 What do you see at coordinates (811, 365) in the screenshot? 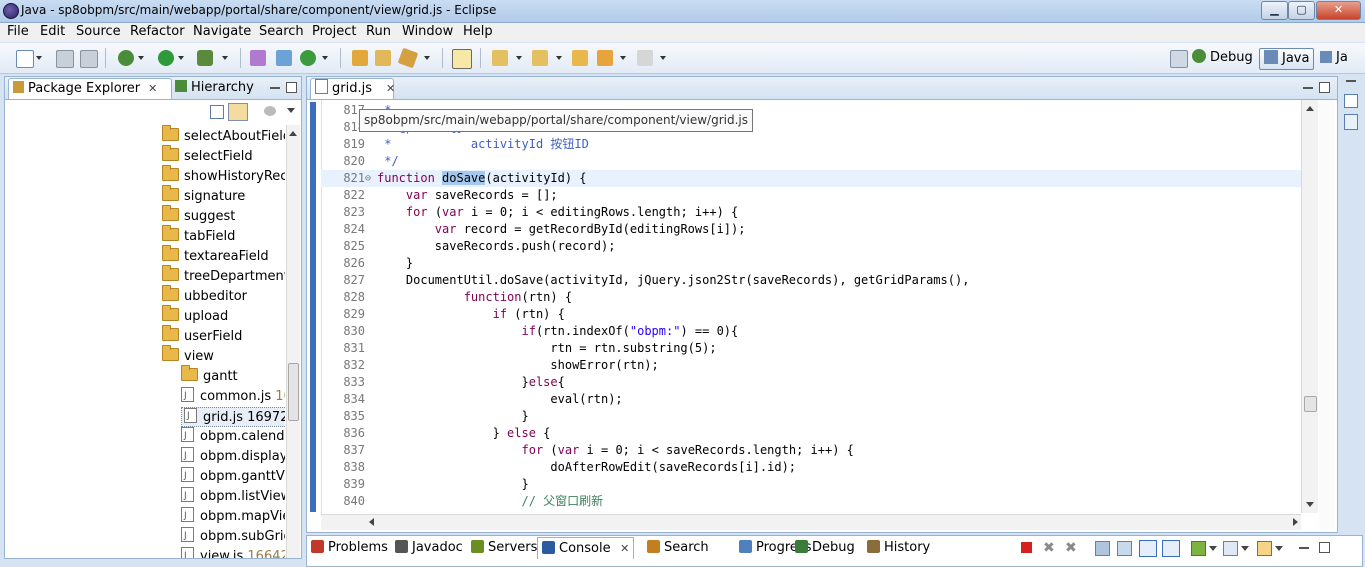
I see `code-line: 832 showError(rtn);` at bounding box center [811, 365].